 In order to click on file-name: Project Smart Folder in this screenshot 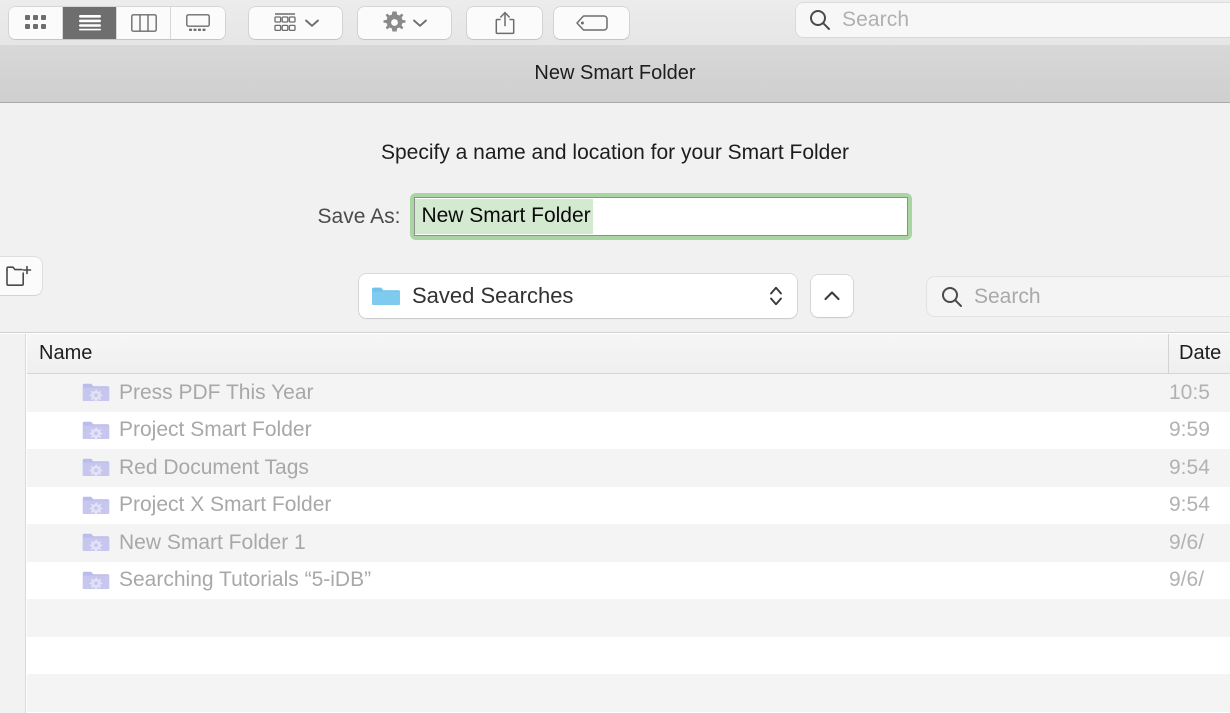, I will do `click(215, 430)`.